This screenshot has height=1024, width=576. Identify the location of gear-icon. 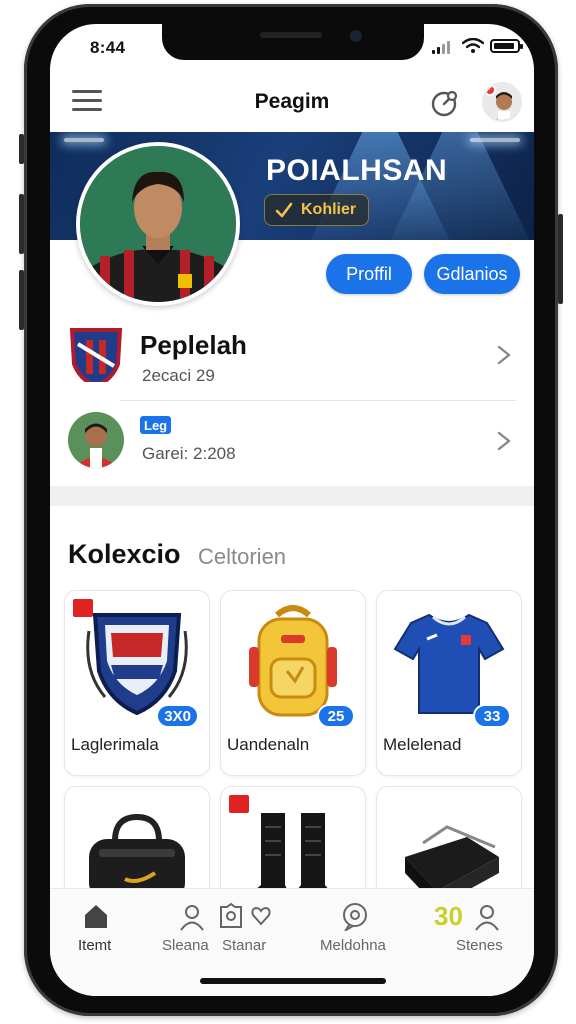
(445, 103).